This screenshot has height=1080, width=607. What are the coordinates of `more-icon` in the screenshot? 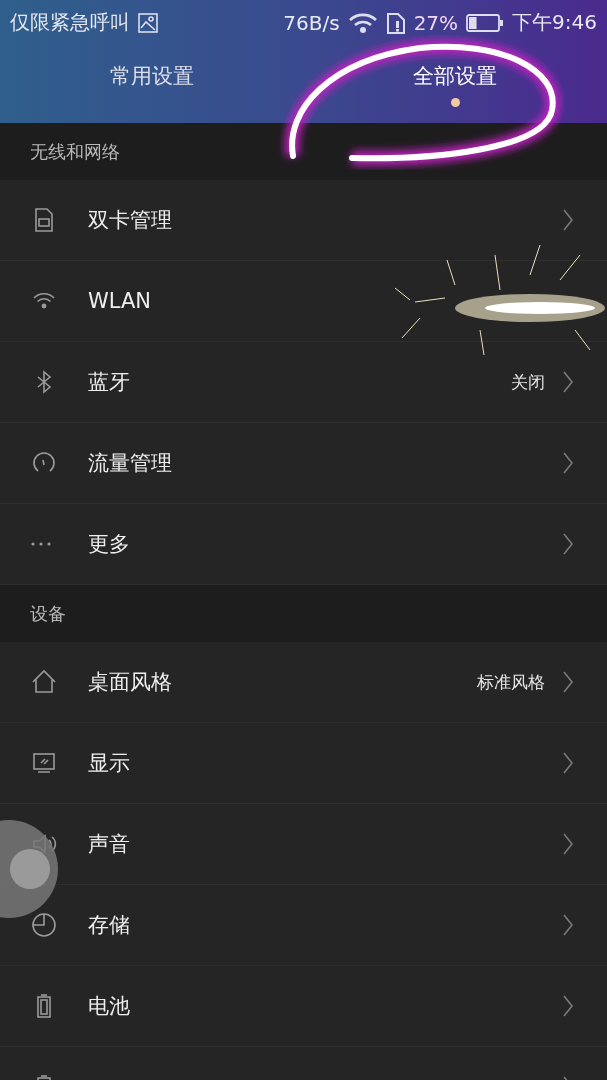 It's located at (41, 544).